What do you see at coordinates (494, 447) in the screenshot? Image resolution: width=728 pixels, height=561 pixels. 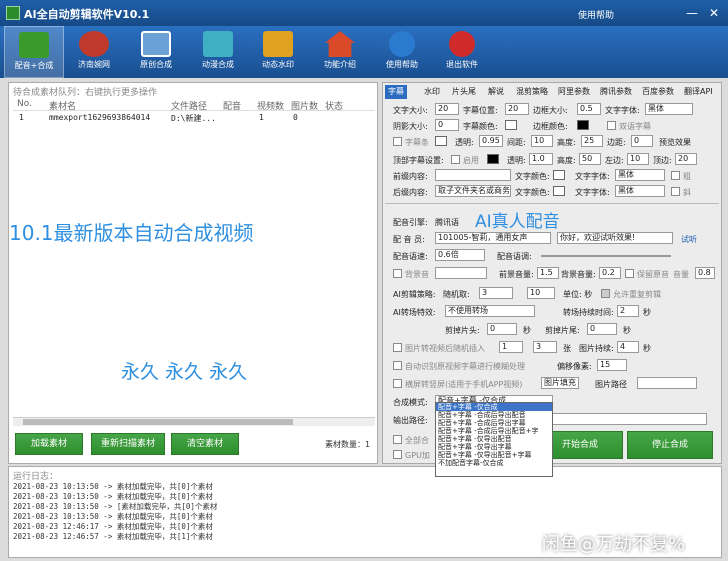 I see `mode-option: 配音+字幕 -仅导出字幕` at bounding box center [494, 447].